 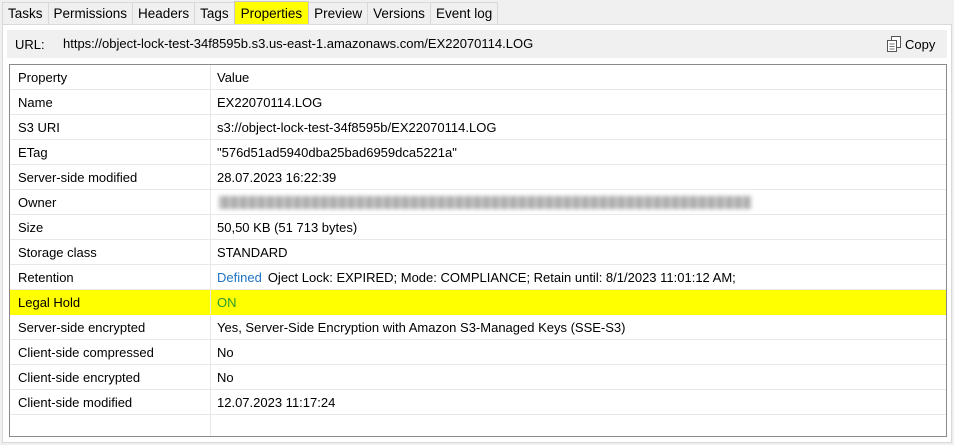 What do you see at coordinates (110, 277) in the screenshot?
I see `property-name-cell: Retention` at bounding box center [110, 277].